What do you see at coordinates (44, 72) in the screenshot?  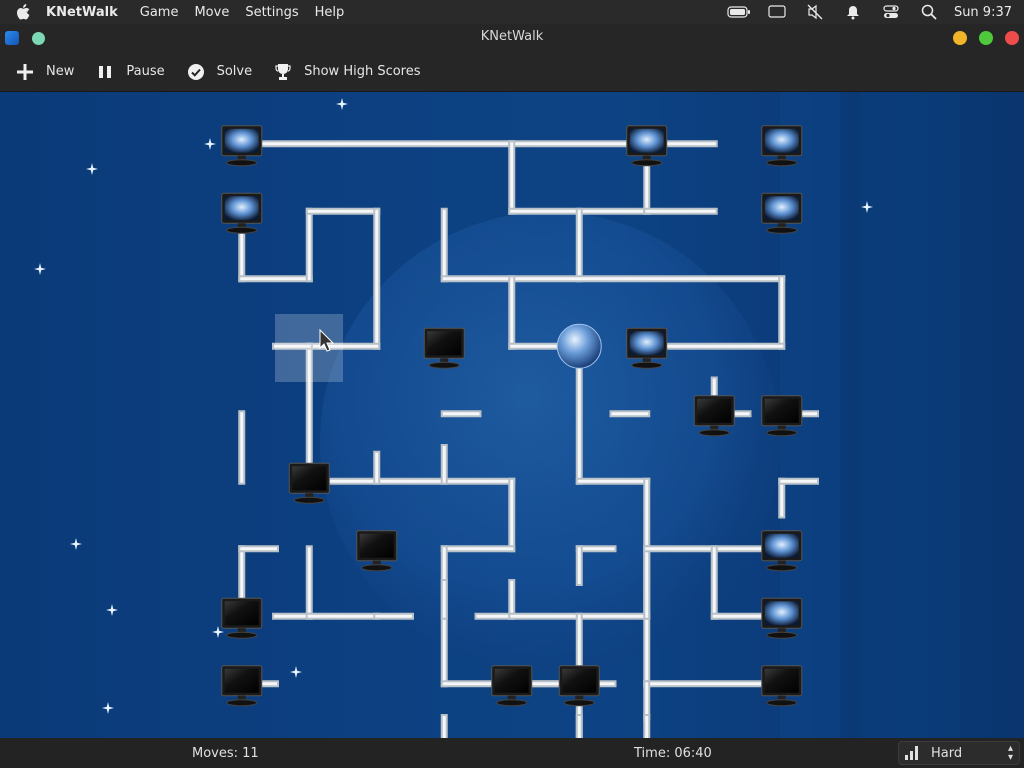 I see `new-game-button: New` at bounding box center [44, 72].